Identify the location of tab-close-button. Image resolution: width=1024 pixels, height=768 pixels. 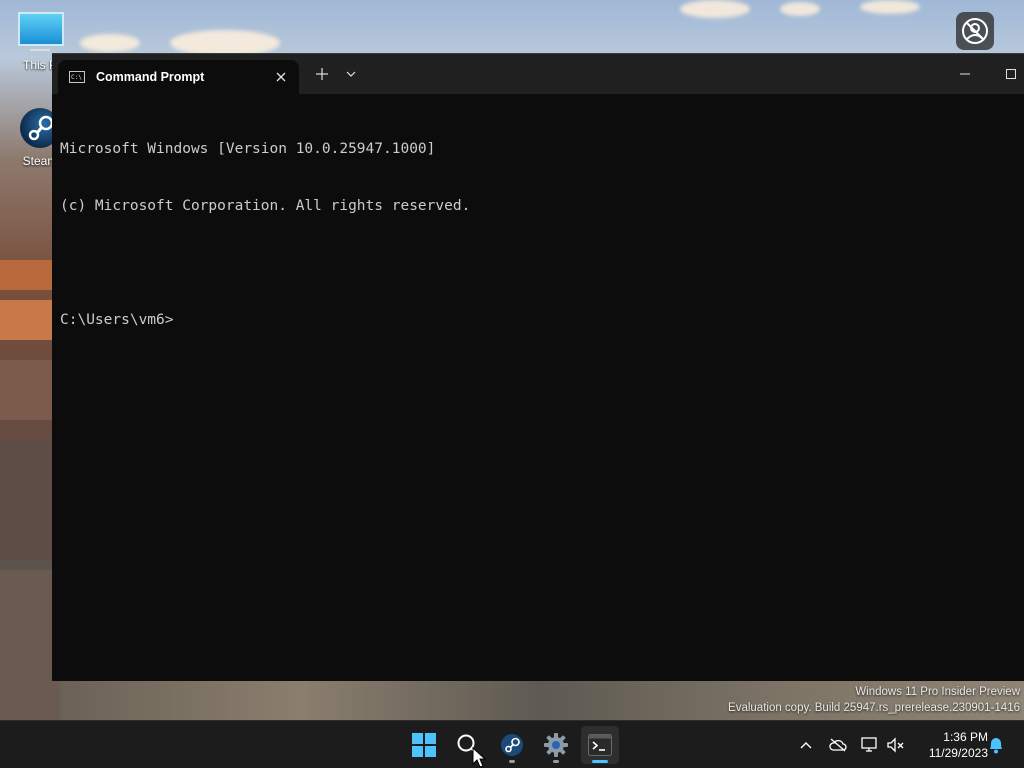
(281, 77).